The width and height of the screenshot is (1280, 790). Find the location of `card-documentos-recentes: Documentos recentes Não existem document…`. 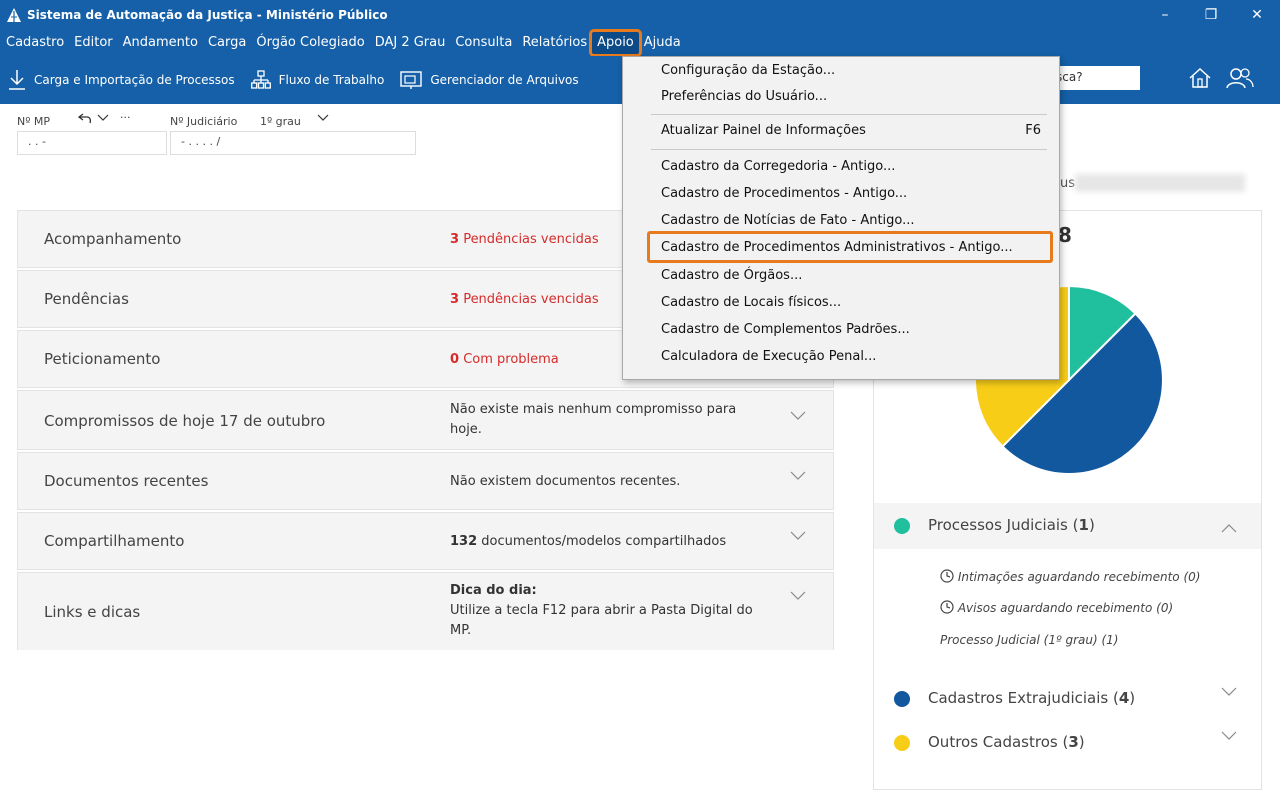

card-documentos-recentes: Documentos recentes Não existem document… is located at coordinates (425, 481).